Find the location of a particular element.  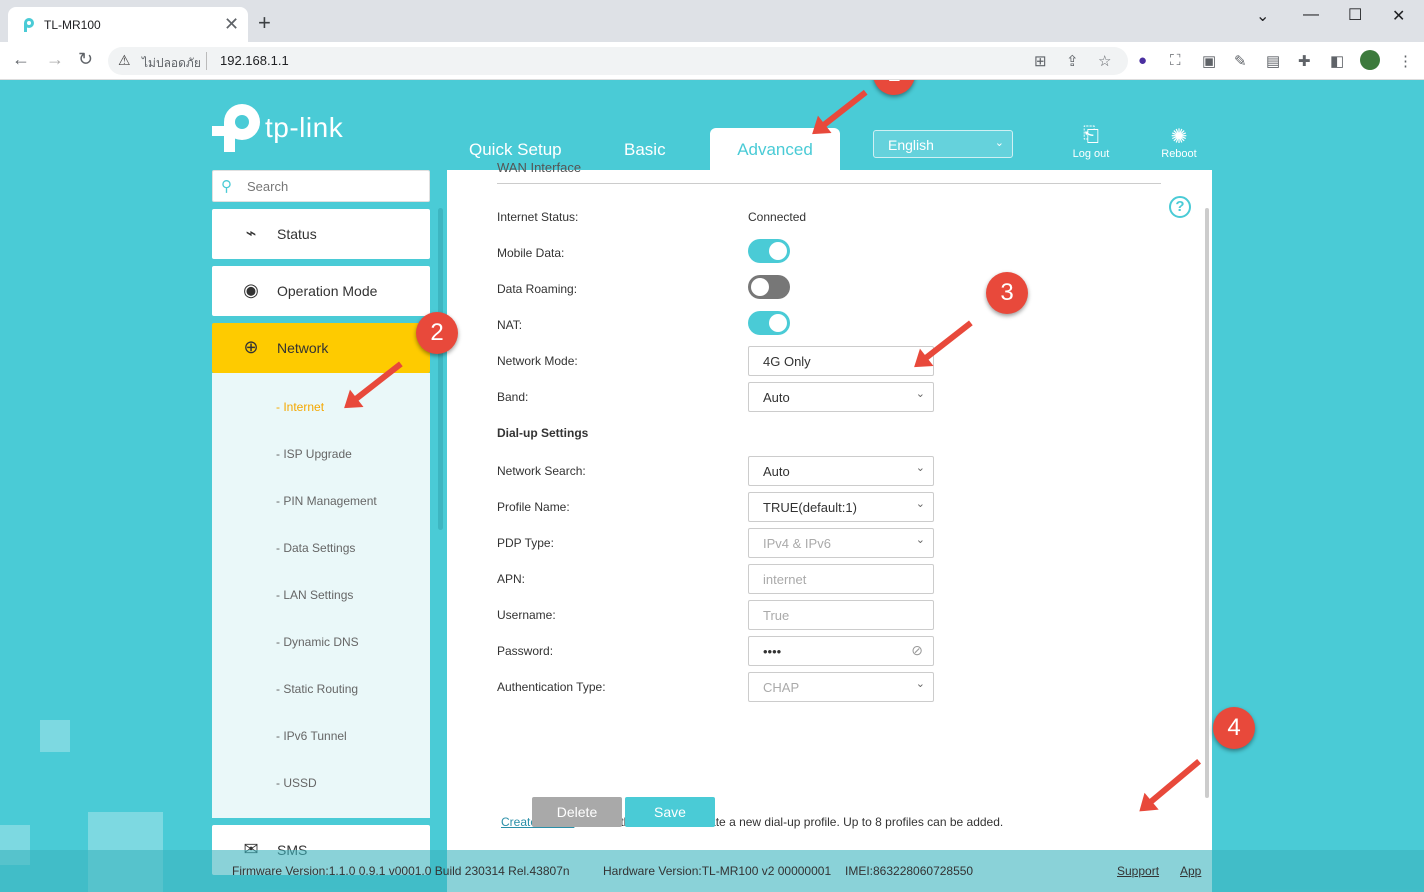

nat-toggle is located at coordinates (769, 323).